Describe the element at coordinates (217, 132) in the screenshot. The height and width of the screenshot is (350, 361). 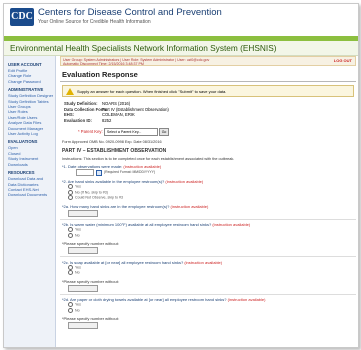
I see `parent-key-row: * Parent Key: Select a Parent Key... Go` at that location.